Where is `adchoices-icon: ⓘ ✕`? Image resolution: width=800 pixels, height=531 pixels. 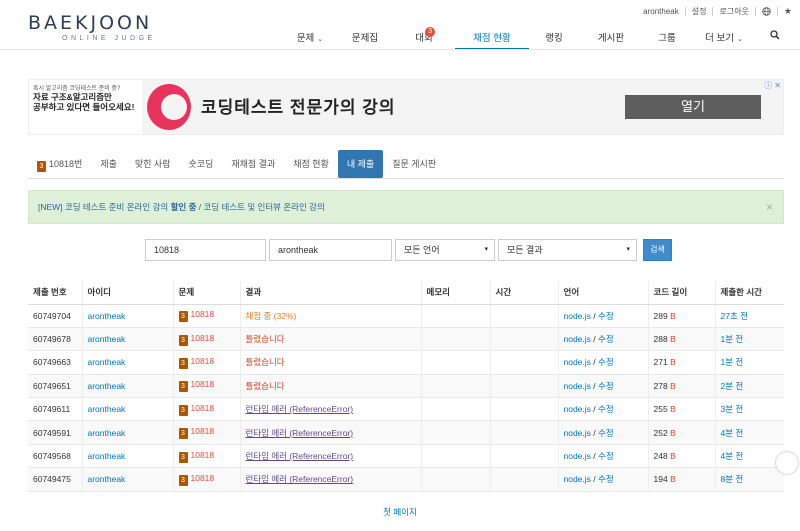 adchoices-icon: ⓘ ✕ is located at coordinates (772, 85).